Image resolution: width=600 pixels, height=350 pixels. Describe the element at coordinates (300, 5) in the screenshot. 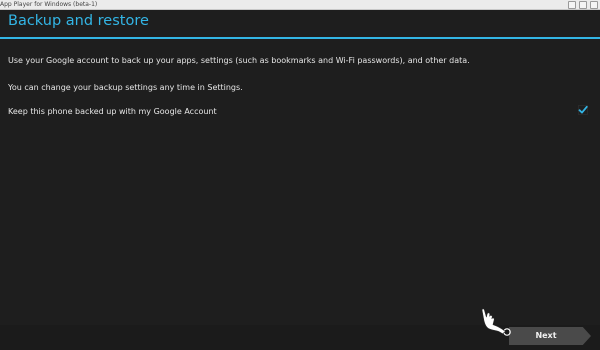

I see `window-titlebar: App Player for Windows (beta-1)` at that location.